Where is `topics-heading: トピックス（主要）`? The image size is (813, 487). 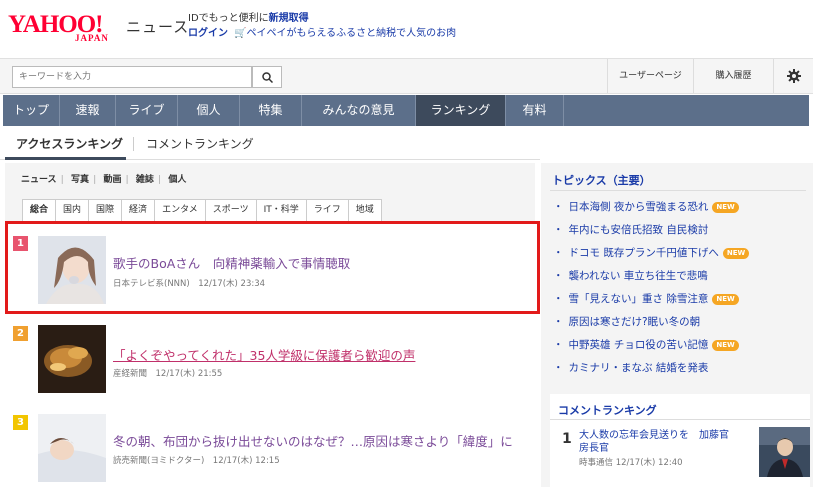 topics-heading: トピックス（主要） is located at coordinates (601, 180).